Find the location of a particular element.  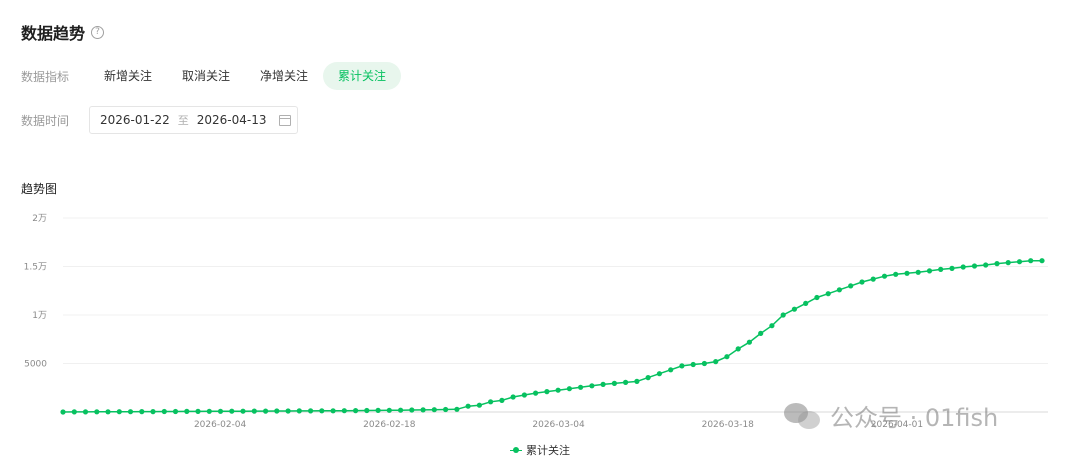

chart-legend: 累计关注 is located at coordinates (540, 450).